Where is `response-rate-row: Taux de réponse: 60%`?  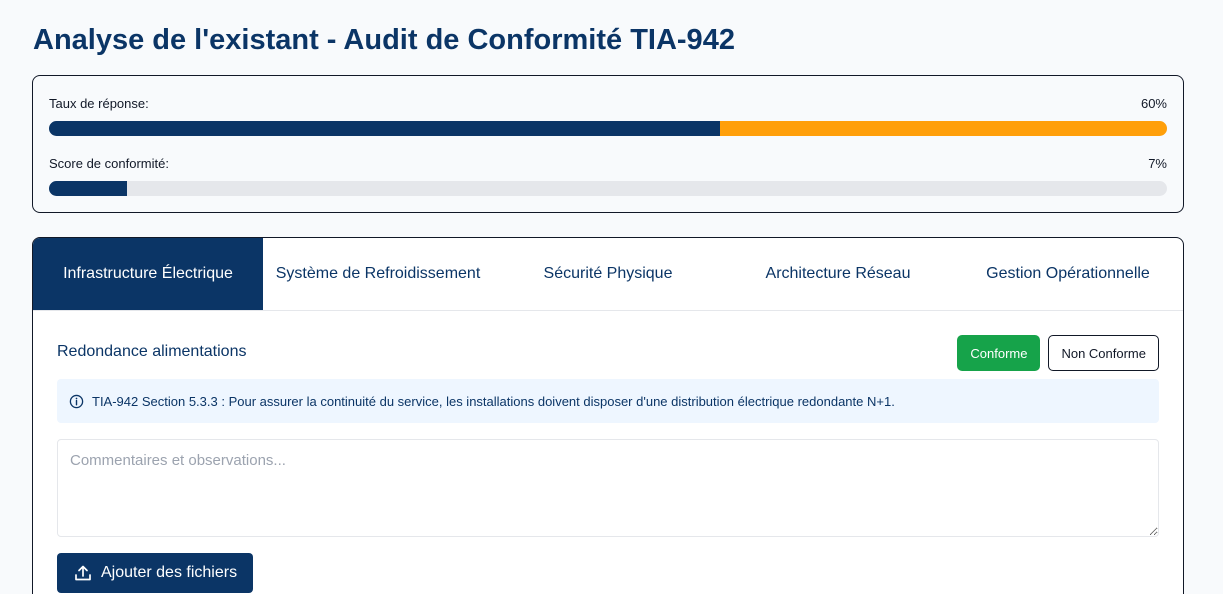
response-rate-row: Taux de réponse: 60% is located at coordinates (608, 116).